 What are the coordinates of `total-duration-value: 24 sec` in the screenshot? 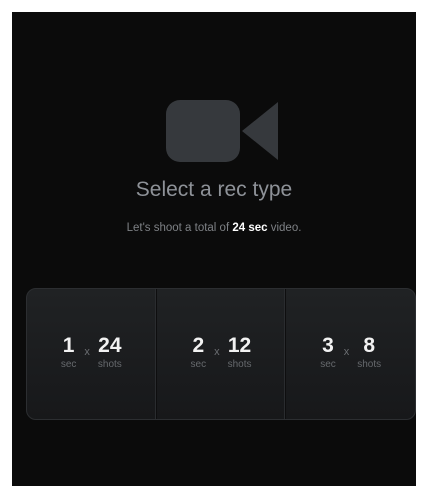 It's located at (250, 228).